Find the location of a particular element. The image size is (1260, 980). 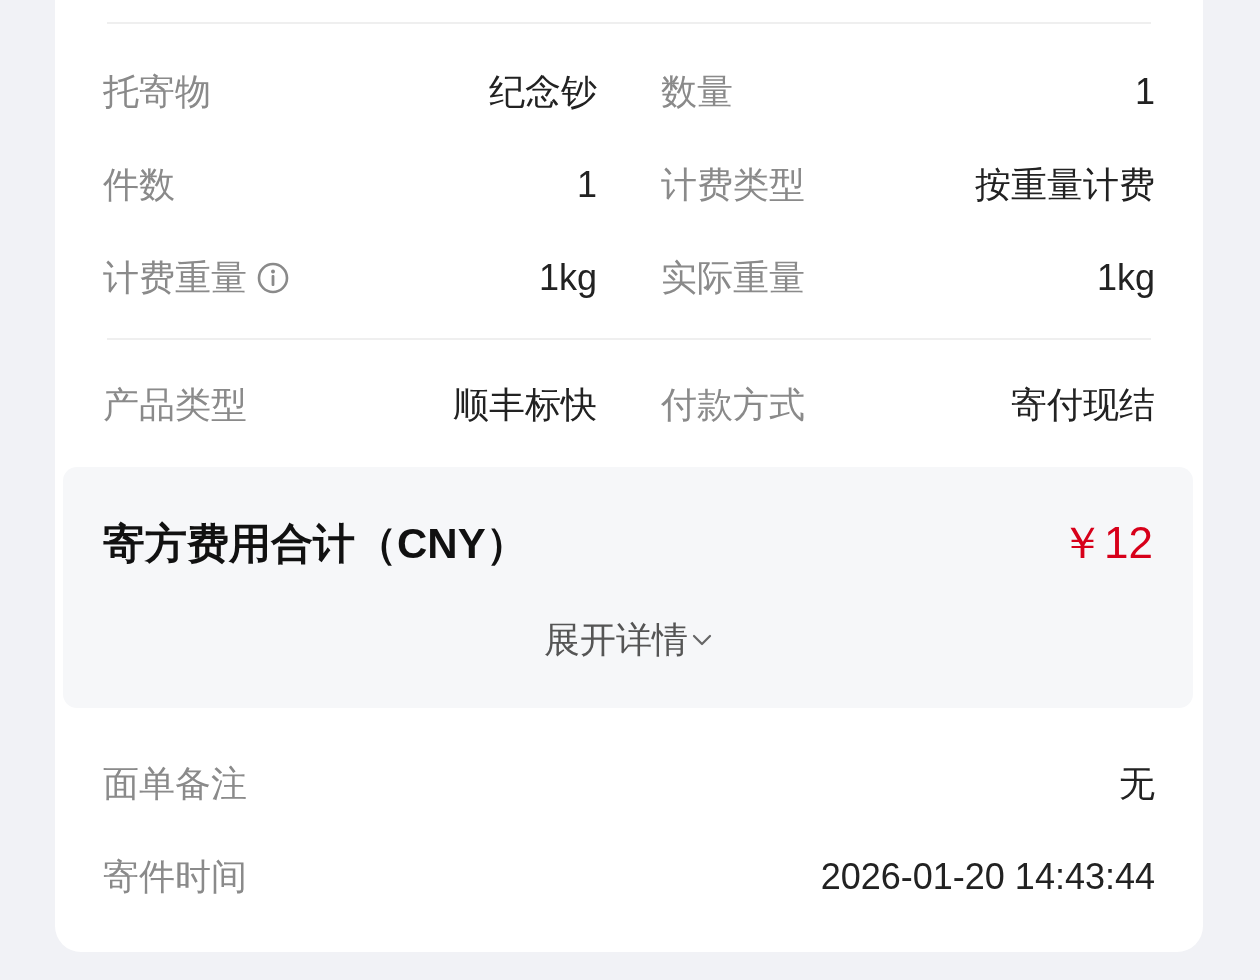

field-label: 寄件时间 is located at coordinates (175, 876).